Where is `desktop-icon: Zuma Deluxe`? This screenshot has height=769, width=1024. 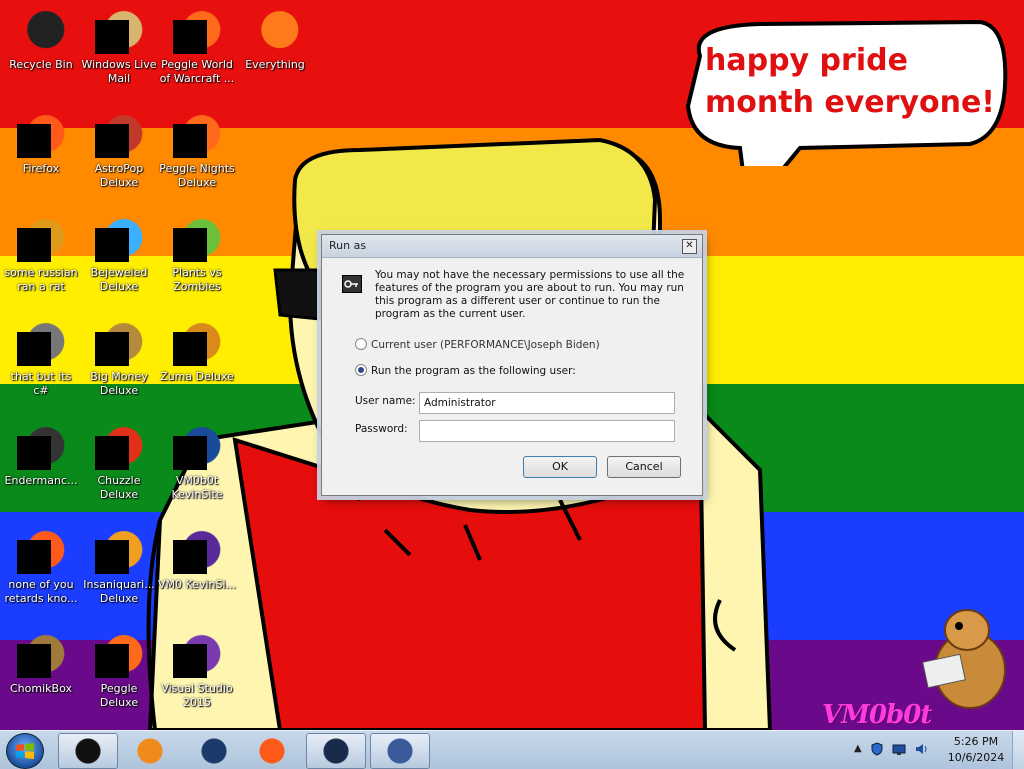
desktop-icon: Zuma Deluxe is located at coordinates (197, 352).